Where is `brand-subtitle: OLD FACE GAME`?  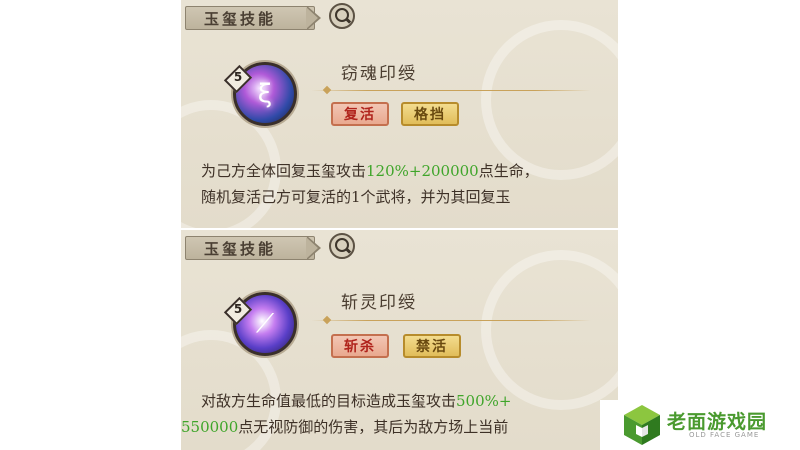 brand-subtitle: OLD FACE GAME is located at coordinates (724, 435).